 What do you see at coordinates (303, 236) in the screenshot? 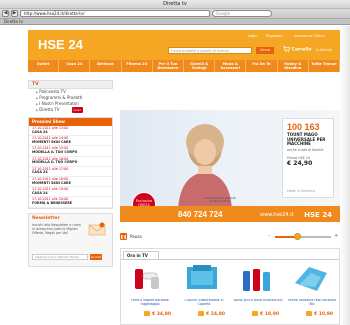
I see `volume-slider` at bounding box center [303, 236].